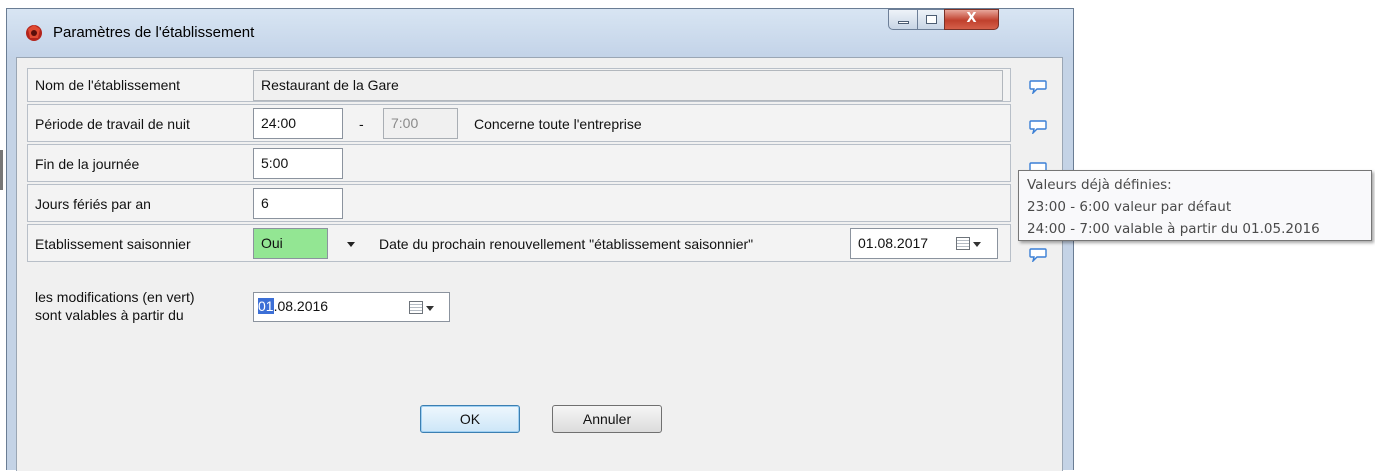 The width and height of the screenshot is (1375, 471). Describe the element at coordinates (420, 123) in the screenshot. I see `nuit-end-field: 7:00` at that location.